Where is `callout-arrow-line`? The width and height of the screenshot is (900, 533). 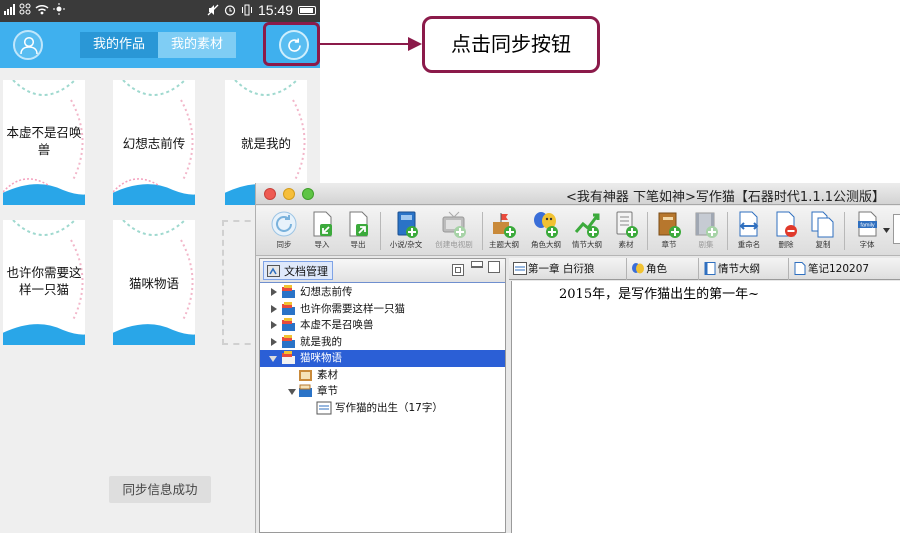
callout-arrow-line is located at coordinates (370, 44).